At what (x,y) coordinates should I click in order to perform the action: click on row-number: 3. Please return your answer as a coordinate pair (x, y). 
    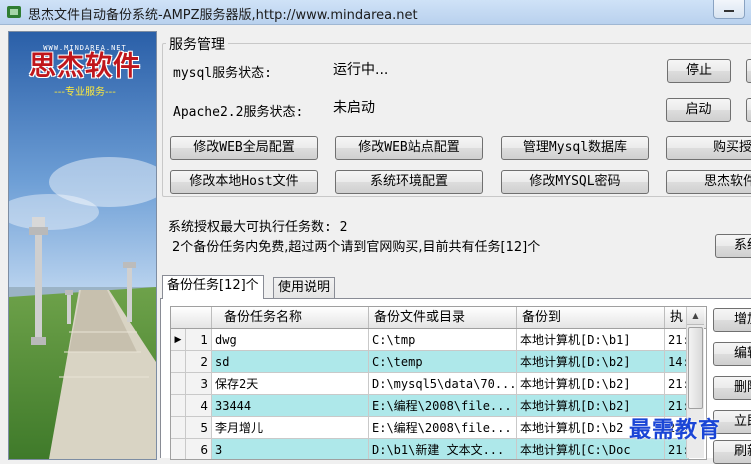
    Looking at the image, I should click on (199, 384).